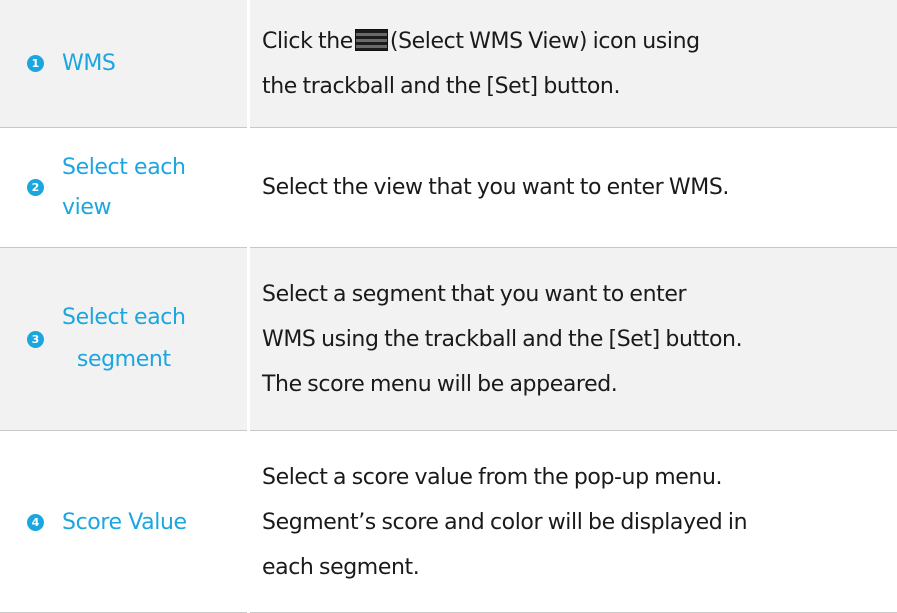  I want to click on step-label: WMS, so click(89, 63).